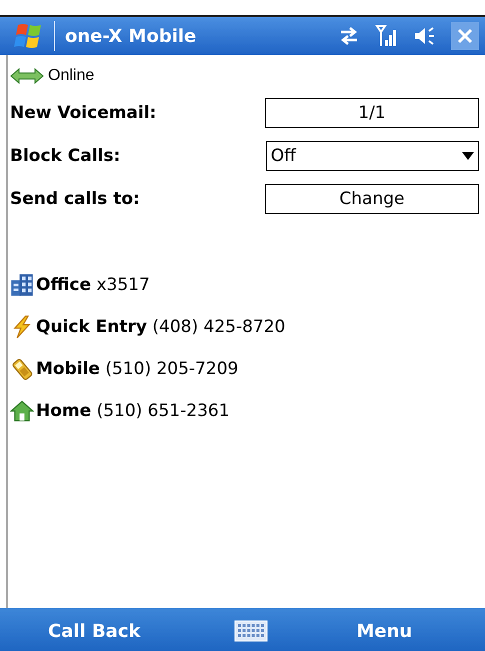 This screenshot has height=651, width=485. What do you see at coordinates (84, 112) in the screenshot?
I see `setting-label: New Voicemail:` at bounding box center [84, 112].